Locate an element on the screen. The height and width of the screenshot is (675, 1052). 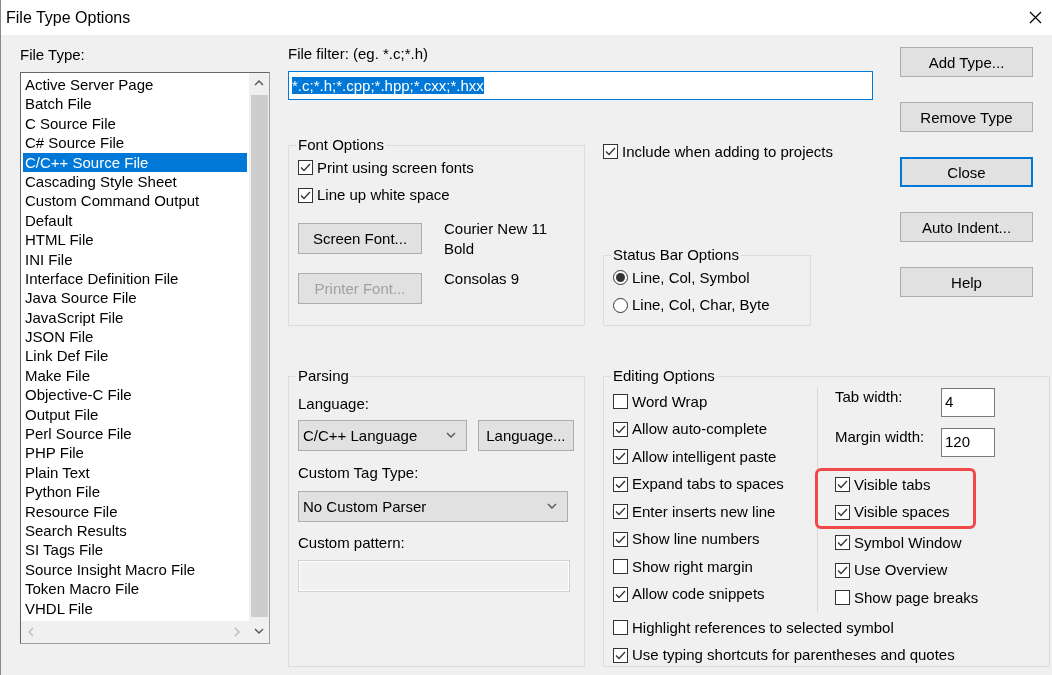
list-item: Active Server Page is located at coordinates (135, 85).